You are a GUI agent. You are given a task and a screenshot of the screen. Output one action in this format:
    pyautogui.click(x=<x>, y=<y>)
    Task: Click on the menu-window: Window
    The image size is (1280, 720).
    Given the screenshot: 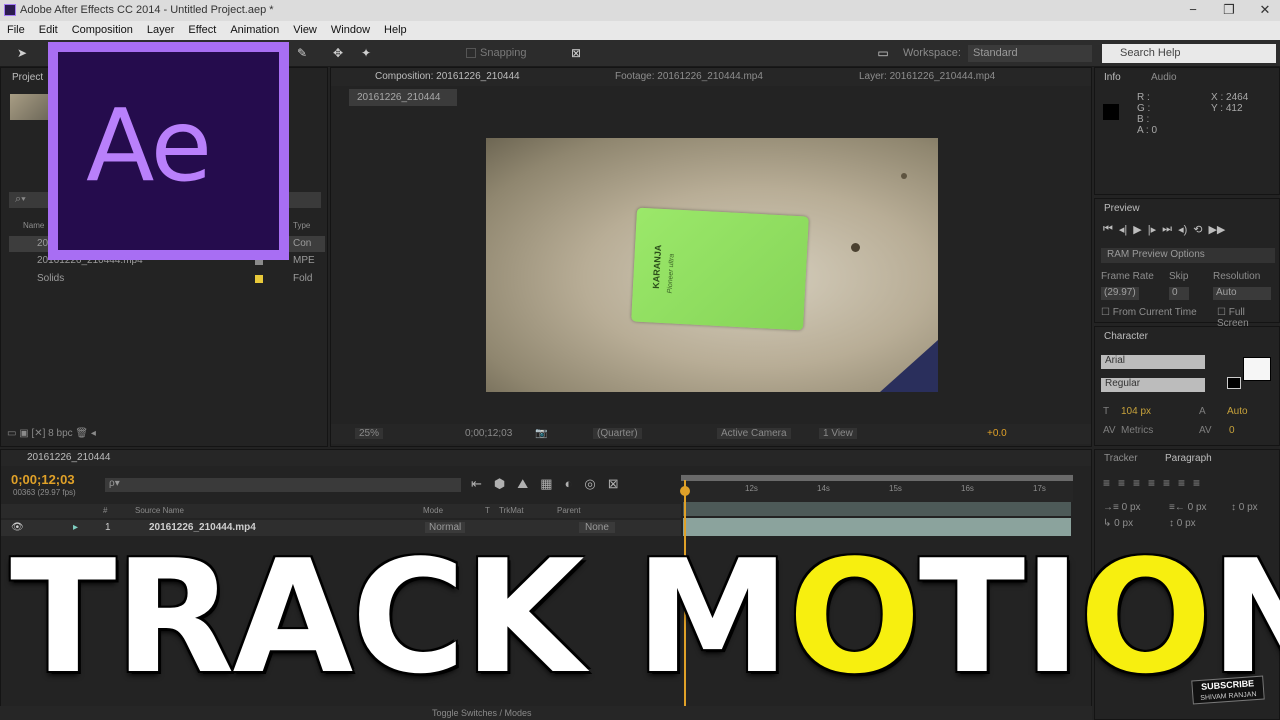 What is the action you would take?
    pyautogui.click(x=350, y=30)
    